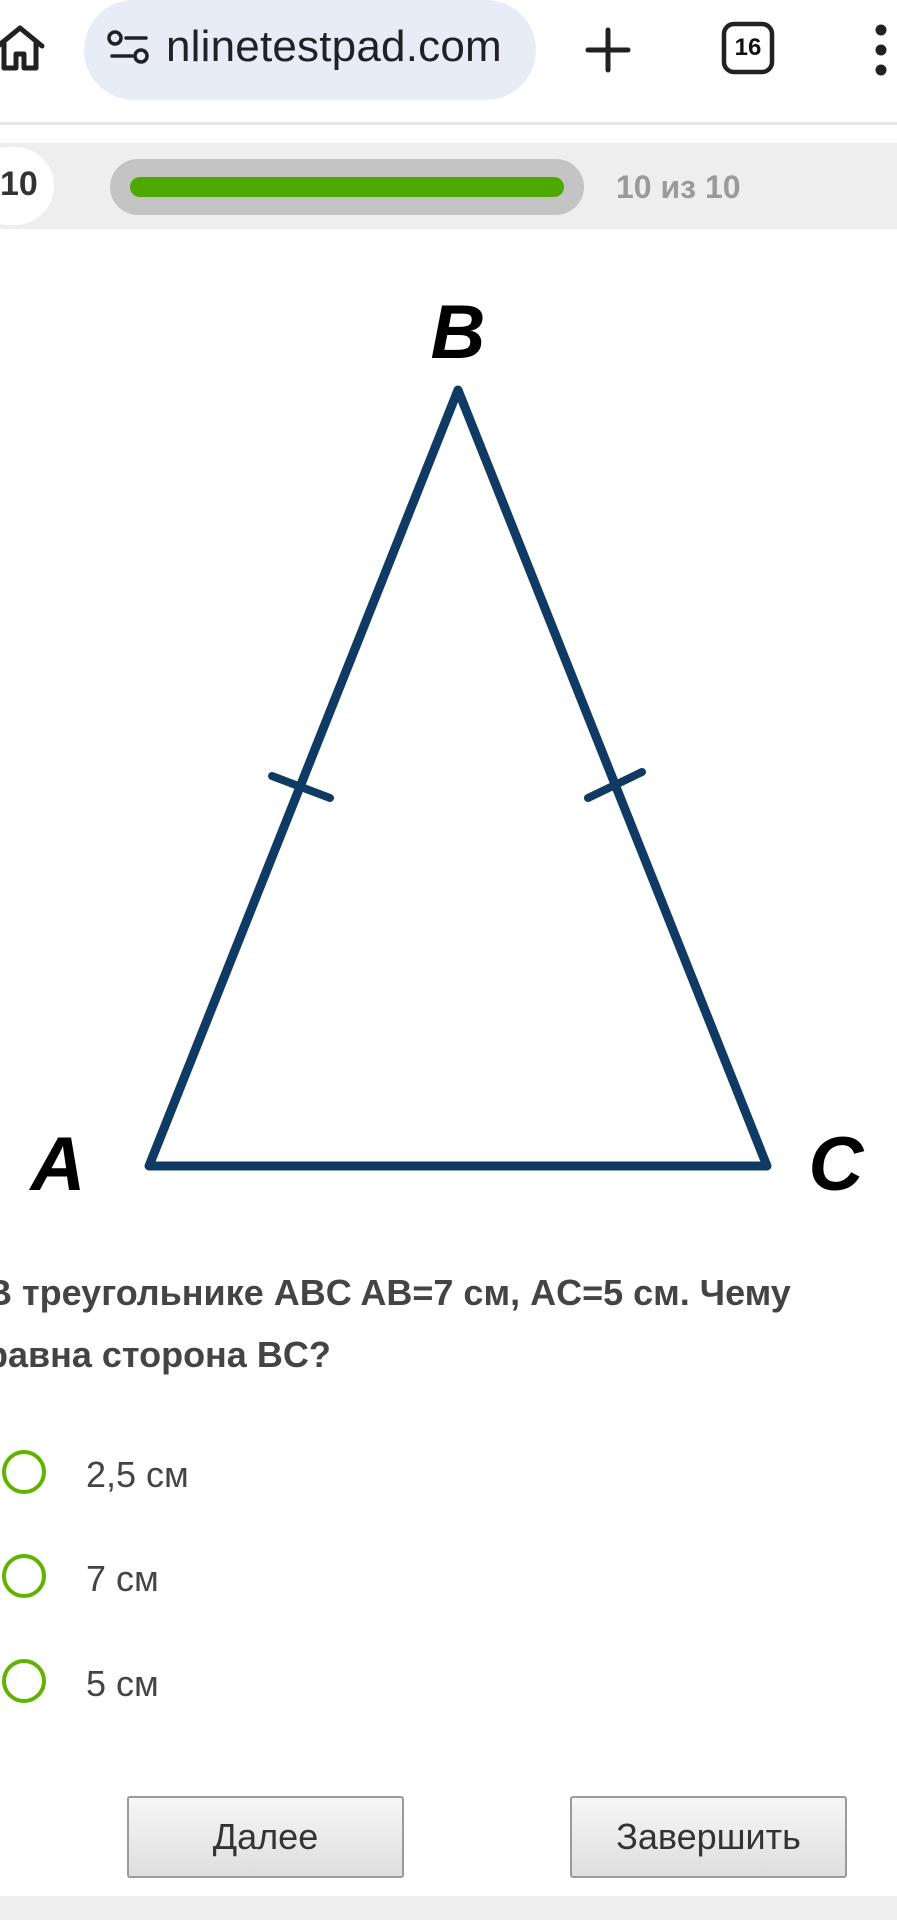 This screenshot has width=897, height=1920. I want to click on vertex-label-c: C, so click(837, 1164).